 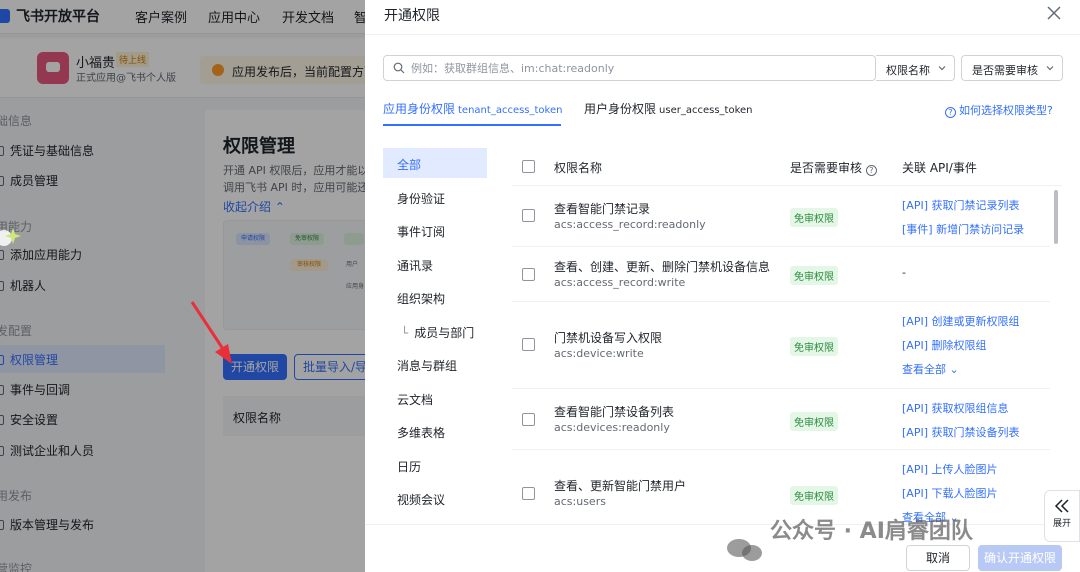 What do you see at coordinates (1061, 524) in the screenshot?
I see `expand-label: 展开` at bounding box center [1061, 524].